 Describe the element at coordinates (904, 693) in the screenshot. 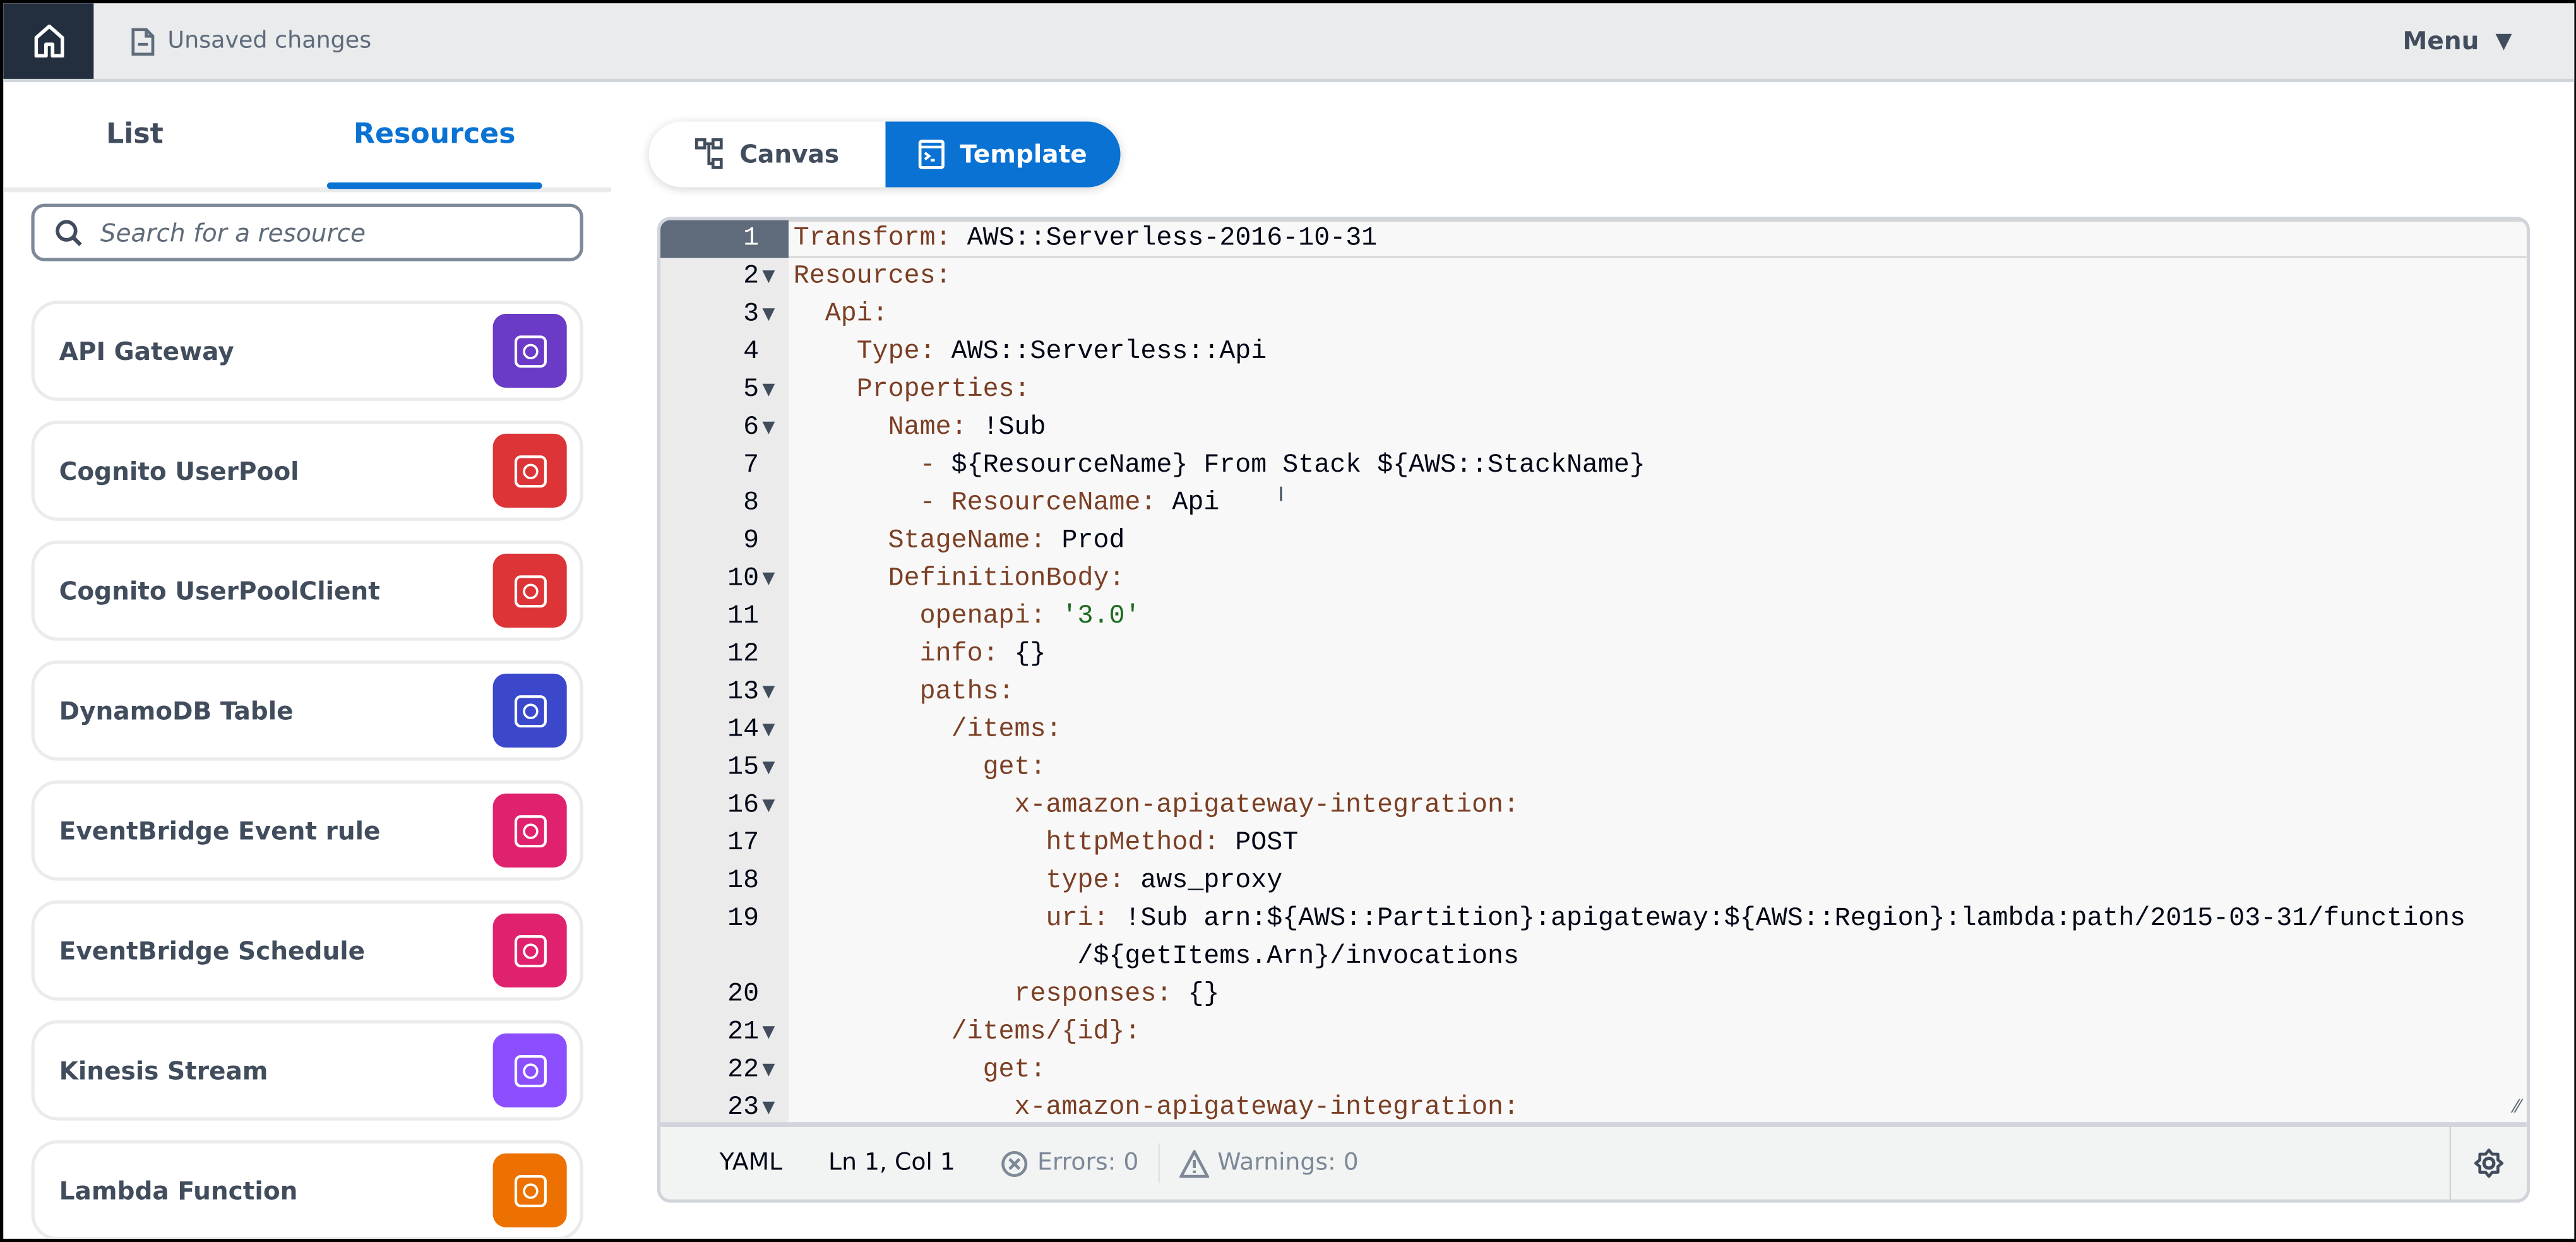

I see `code-text: paths:` at that location.